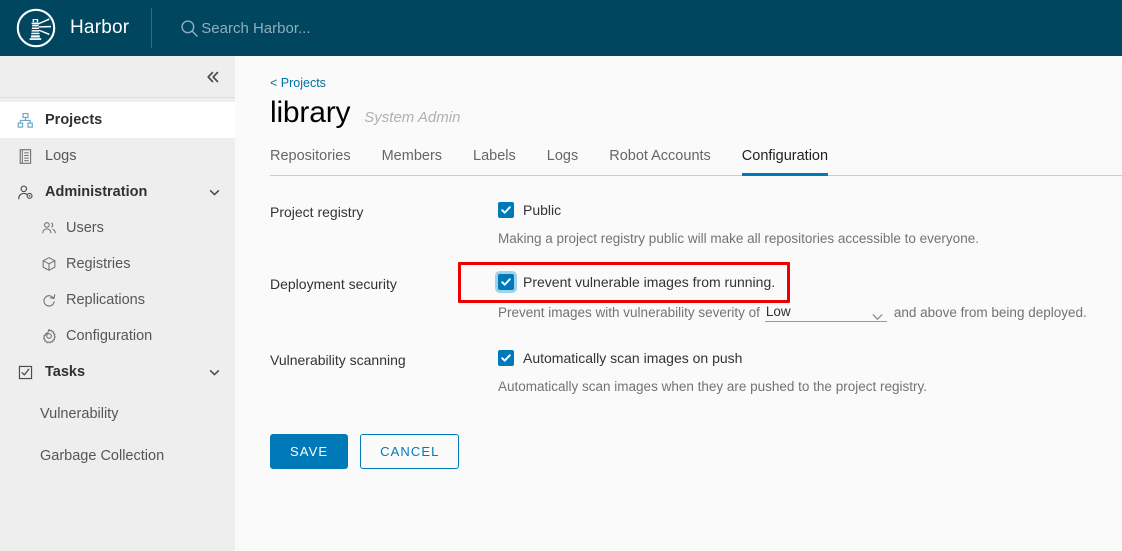 The height and width of the screenshot is (551, 1122). I want to click on tab-repositories: Repositories, so click(310, 159).